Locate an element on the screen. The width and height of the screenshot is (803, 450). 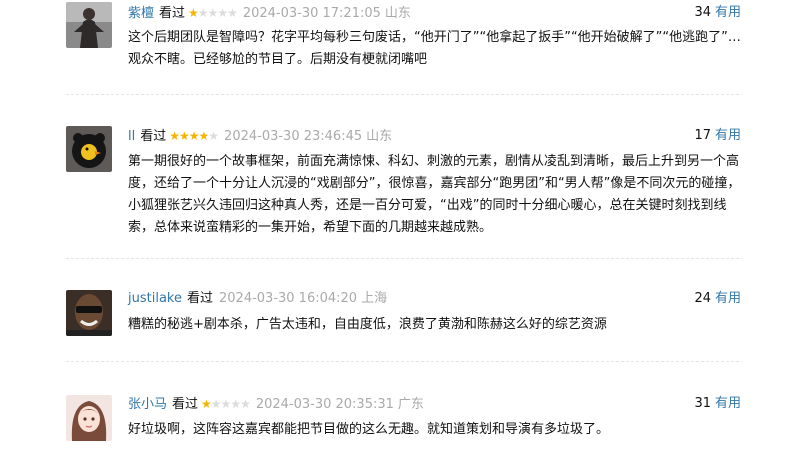
comment-text: 糟糕的秘逃+剧本杀，广告太违和，自由度低，浪费了黄渤和陈赫这么好的综艺资源 is located at coordinates (367, 324).